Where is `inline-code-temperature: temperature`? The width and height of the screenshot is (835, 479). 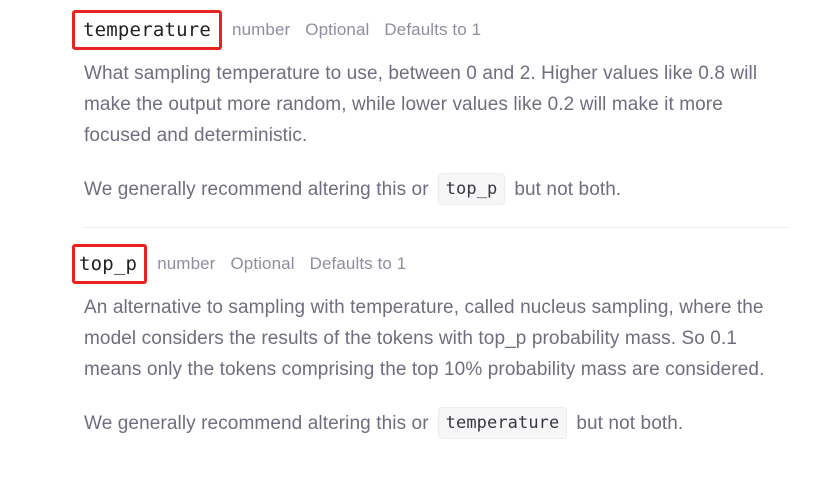
inline-code-temperature: temperature is located at coordinates (502, 423).